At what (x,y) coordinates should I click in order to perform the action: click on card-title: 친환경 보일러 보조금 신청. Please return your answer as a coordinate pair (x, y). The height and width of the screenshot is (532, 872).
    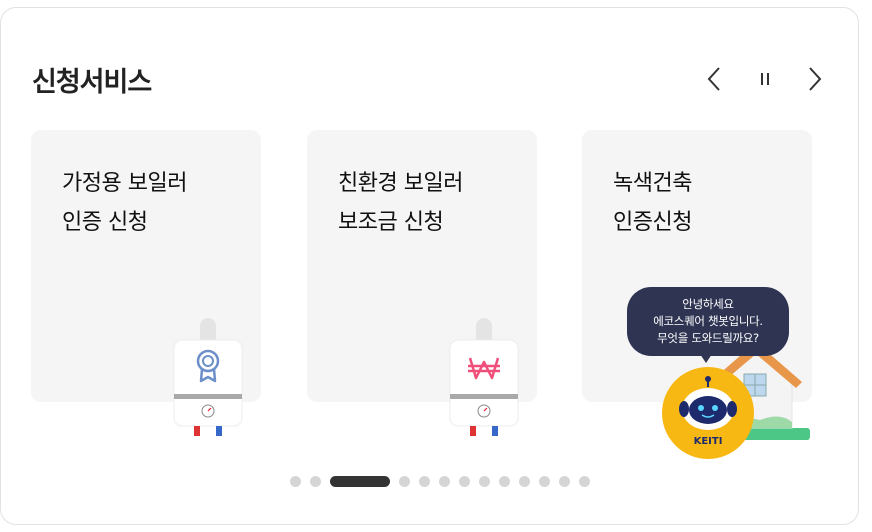
    Looking at the image, I should click on (400, 203).